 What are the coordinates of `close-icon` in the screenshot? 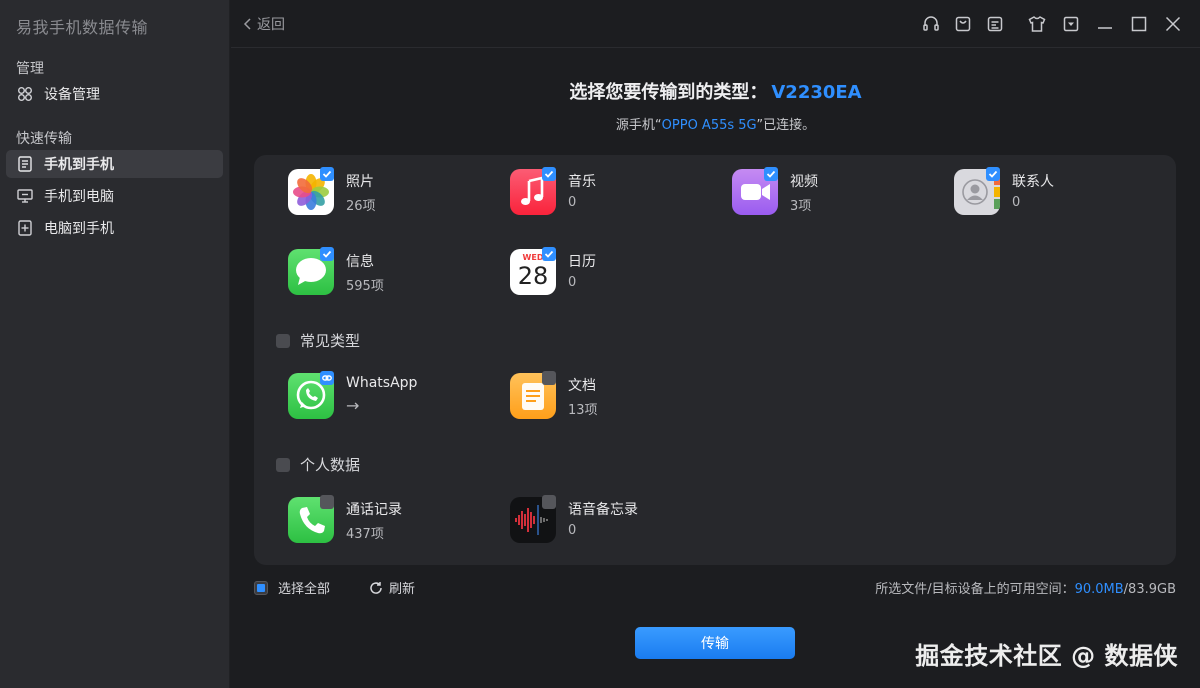 It's located at (1173, 24).